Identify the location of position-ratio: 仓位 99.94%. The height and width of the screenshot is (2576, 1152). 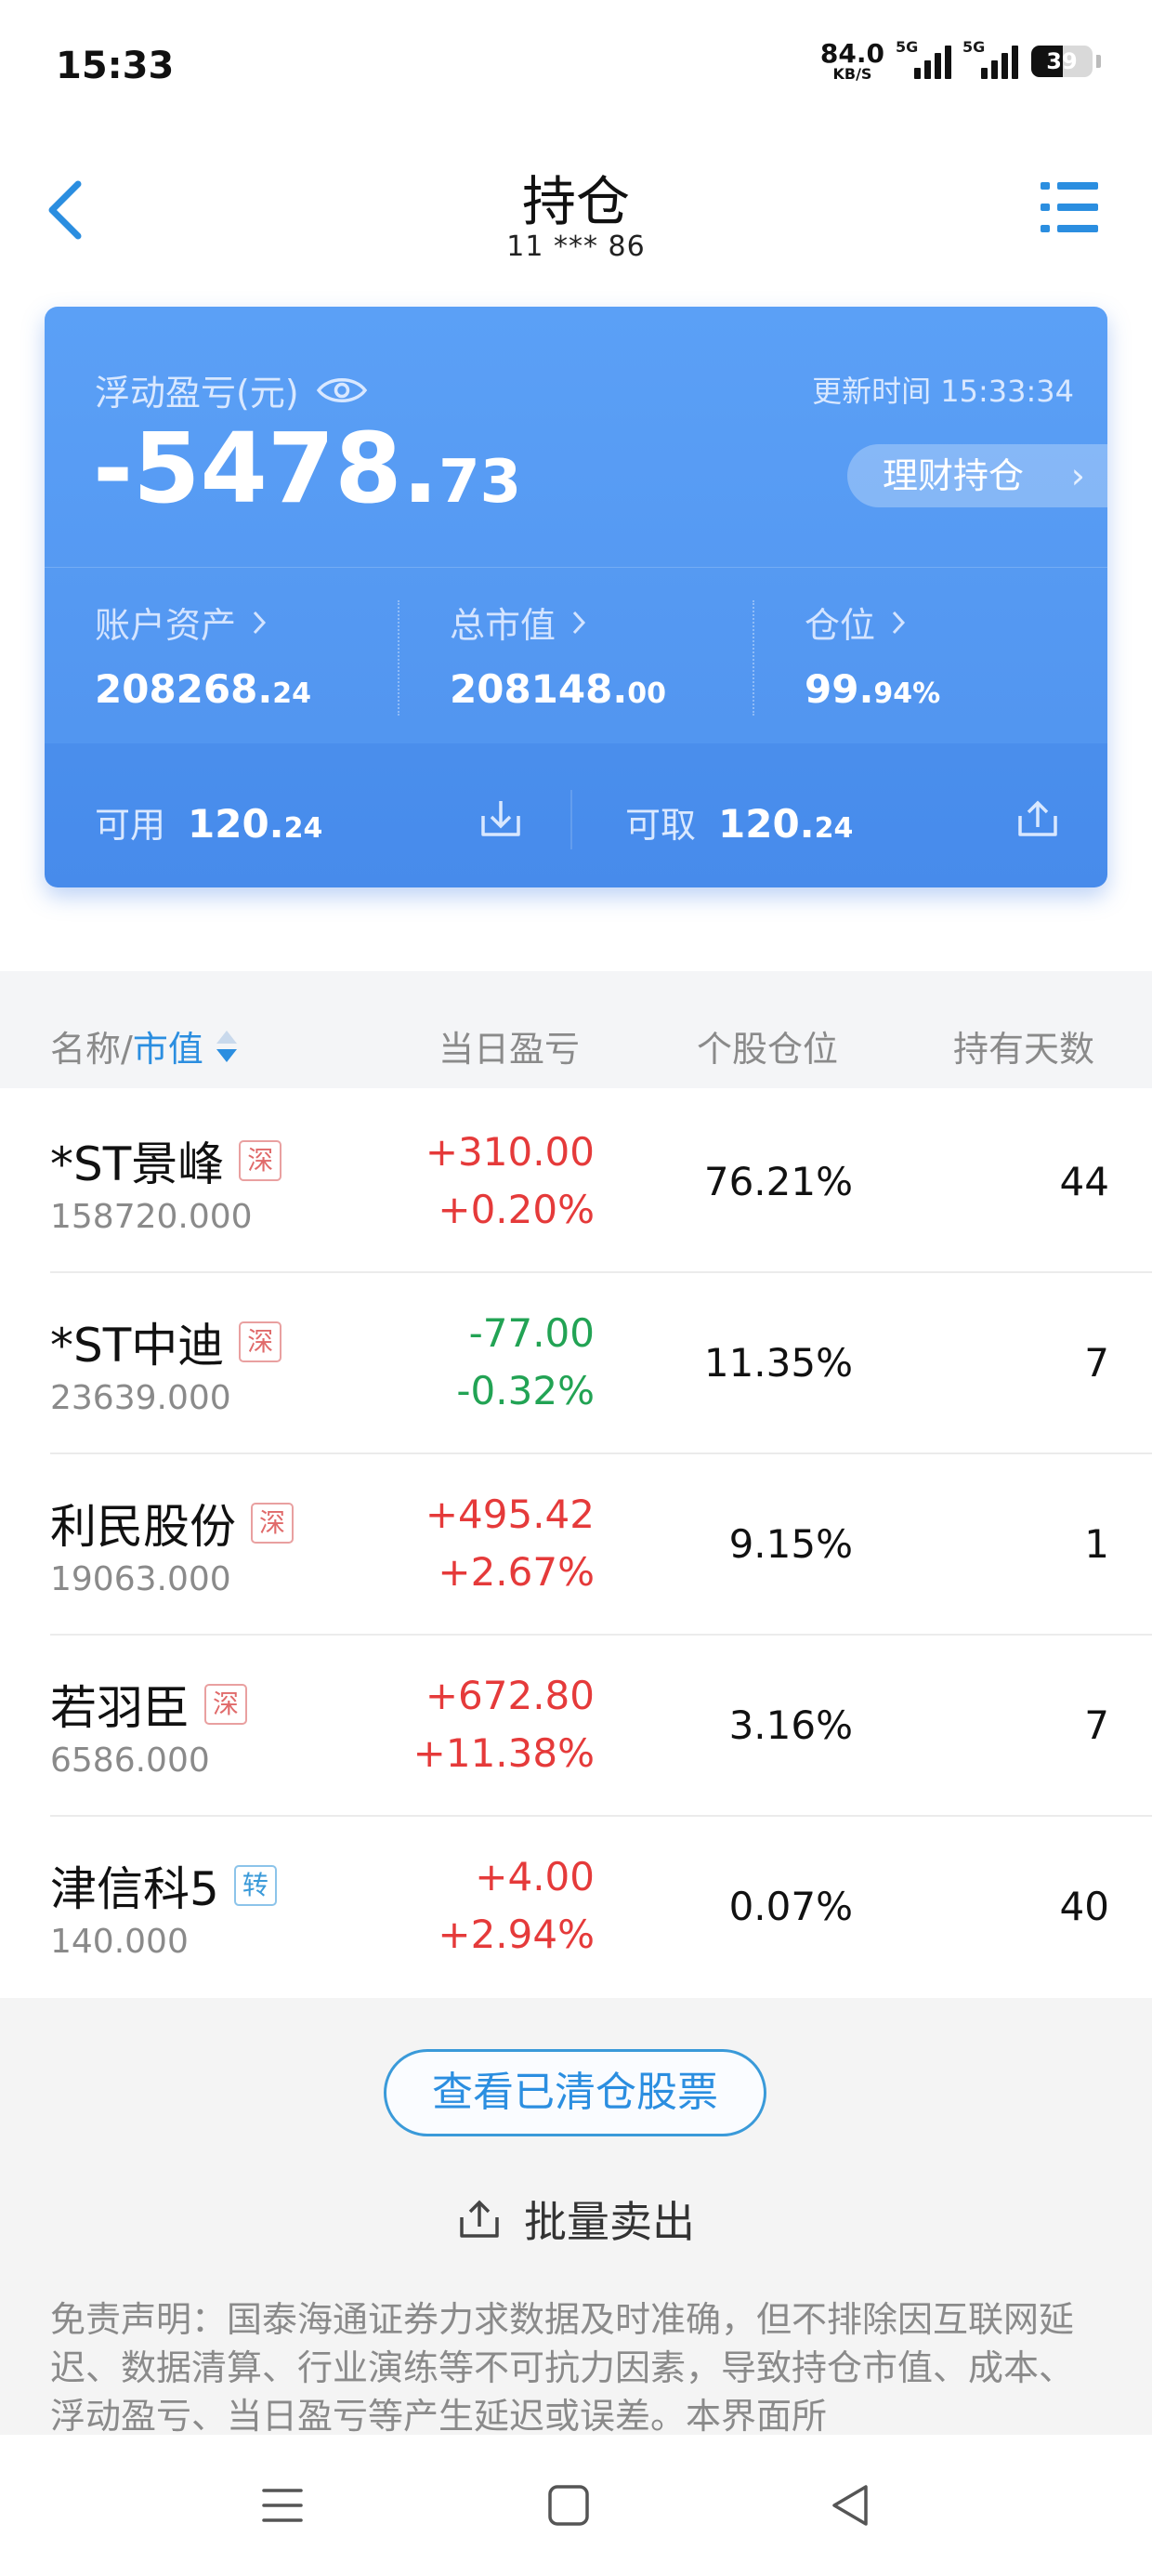
(956, 654).